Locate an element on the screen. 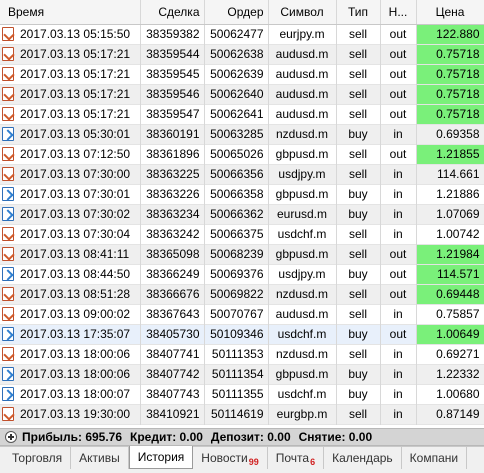 The height and width of the screenshot is (473, 484). column-header-time: Время is located at coordinates (70, 12).